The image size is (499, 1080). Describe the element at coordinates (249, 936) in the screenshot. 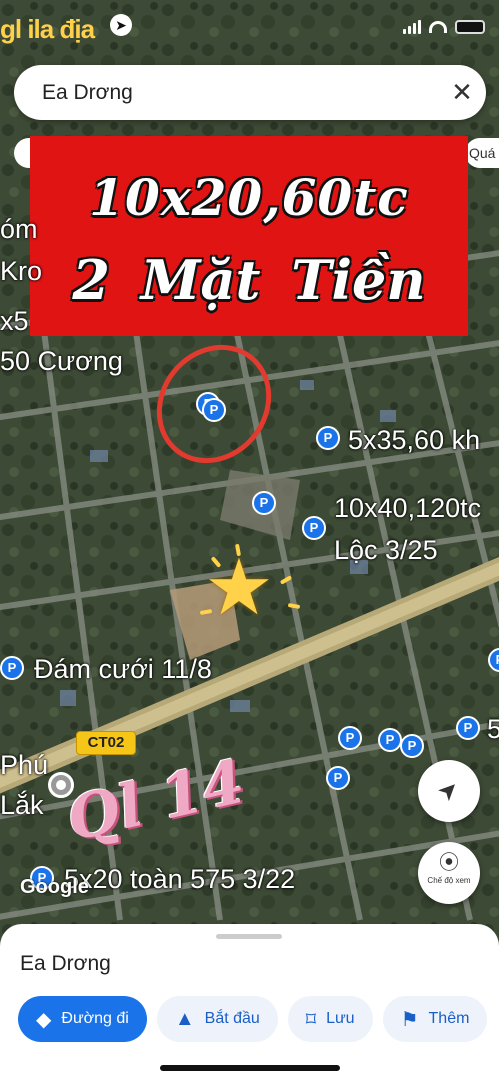

I see `sheet-drag-handle` at that location.